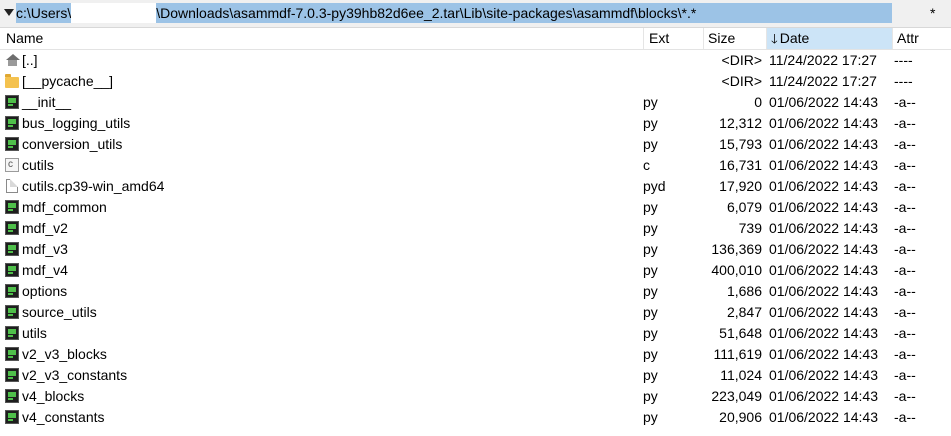  What do you see at coordinates (475, 312) in the screenshot?
I see `file-row: source_utils py 2,847 01/06/2022 14:43 -a--` at bounding box center [475, 312].